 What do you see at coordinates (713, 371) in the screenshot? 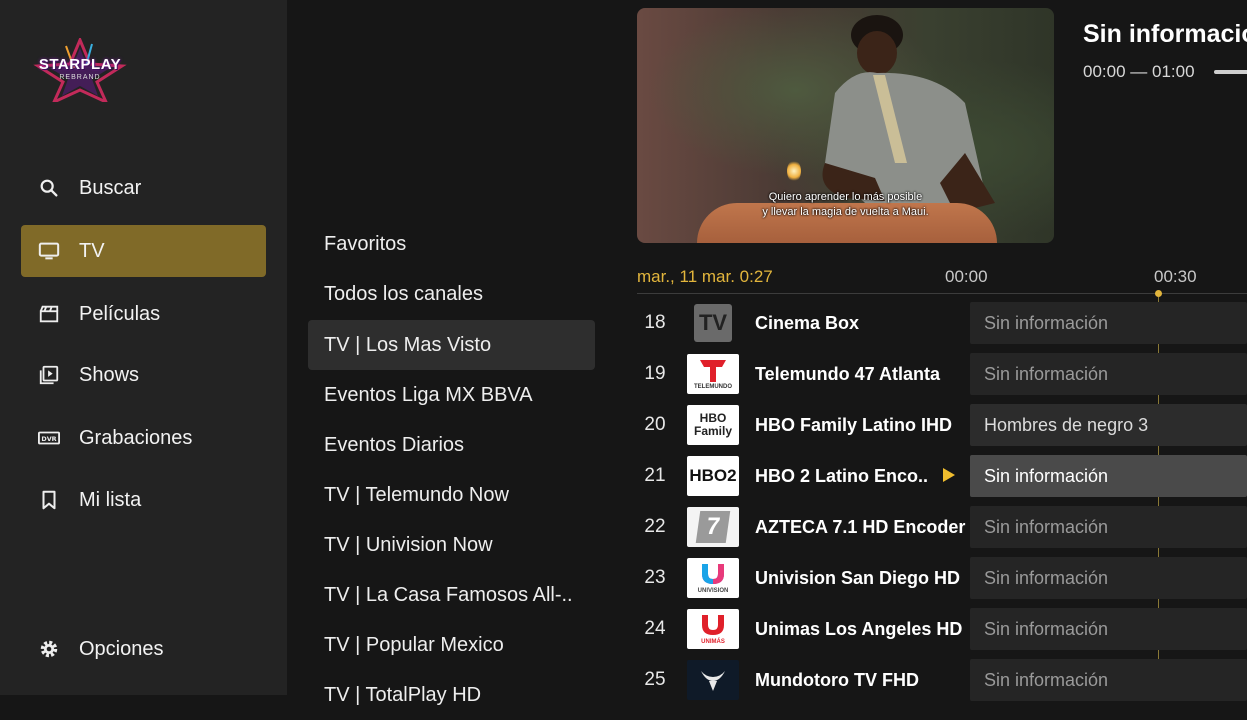
I see `telemundo-t-icon` at bounding box center [713, 371].